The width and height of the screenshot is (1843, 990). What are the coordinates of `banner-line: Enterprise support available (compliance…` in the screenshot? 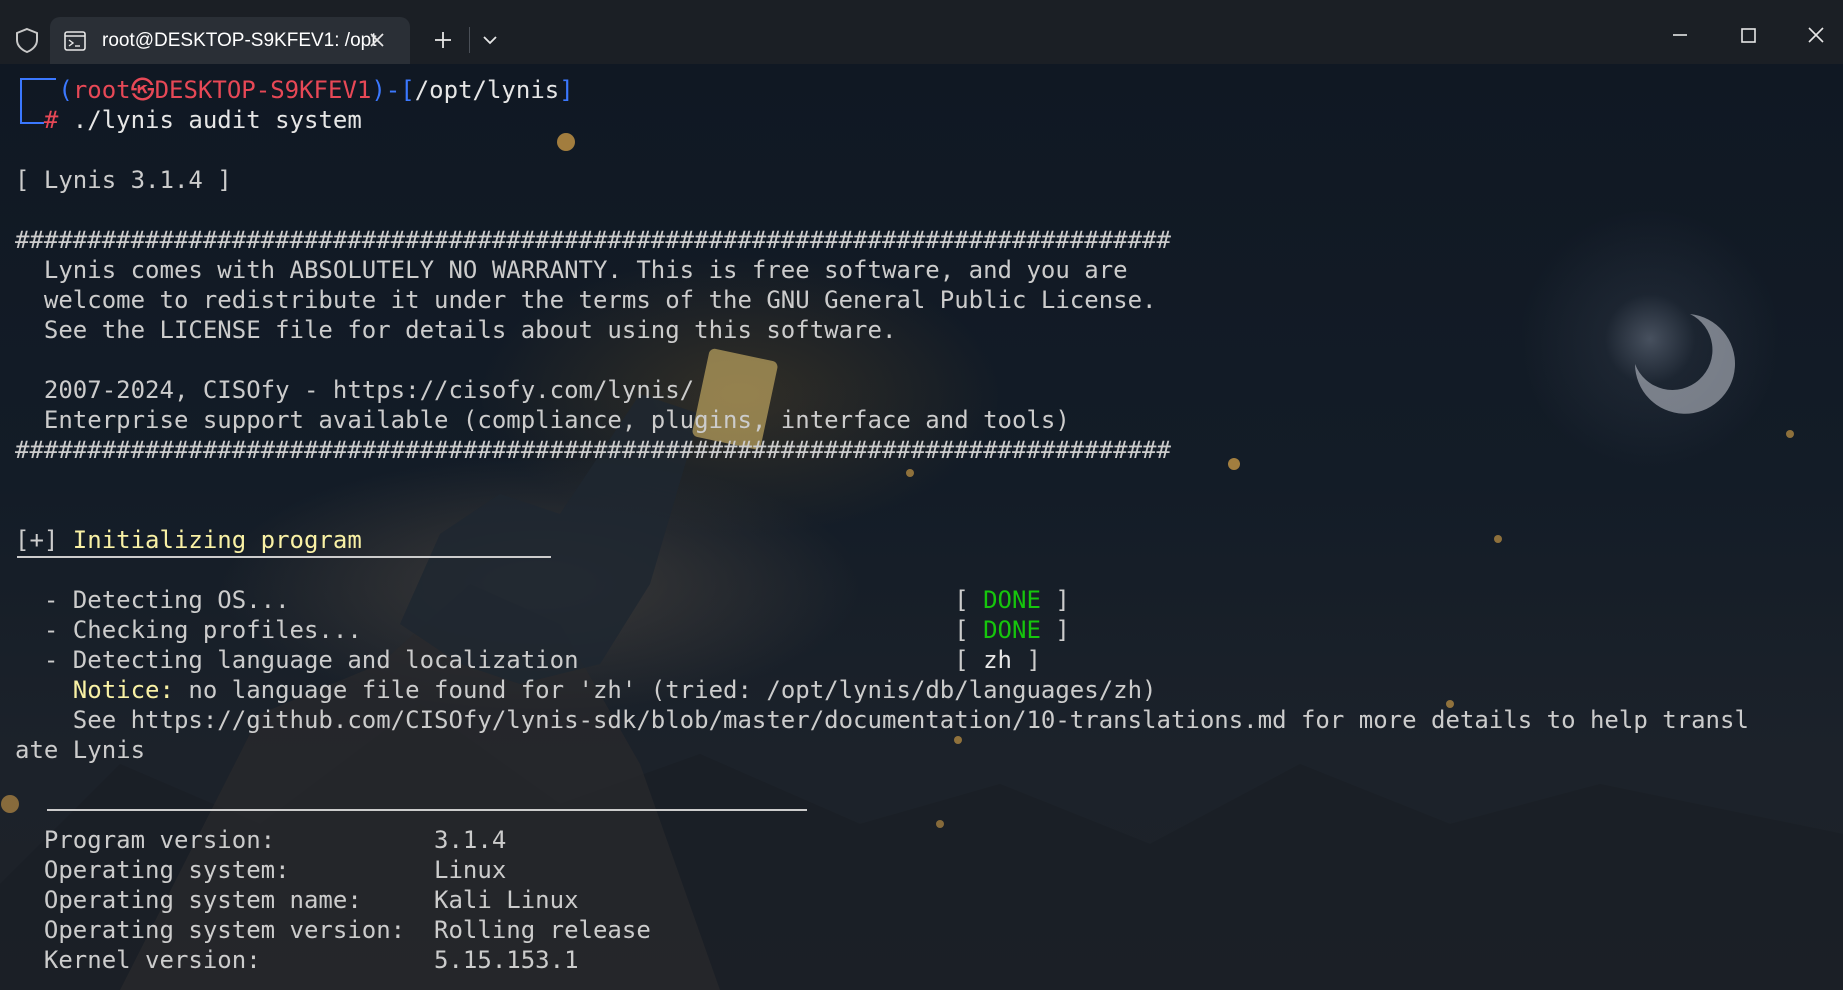 It's located at (542, 420).